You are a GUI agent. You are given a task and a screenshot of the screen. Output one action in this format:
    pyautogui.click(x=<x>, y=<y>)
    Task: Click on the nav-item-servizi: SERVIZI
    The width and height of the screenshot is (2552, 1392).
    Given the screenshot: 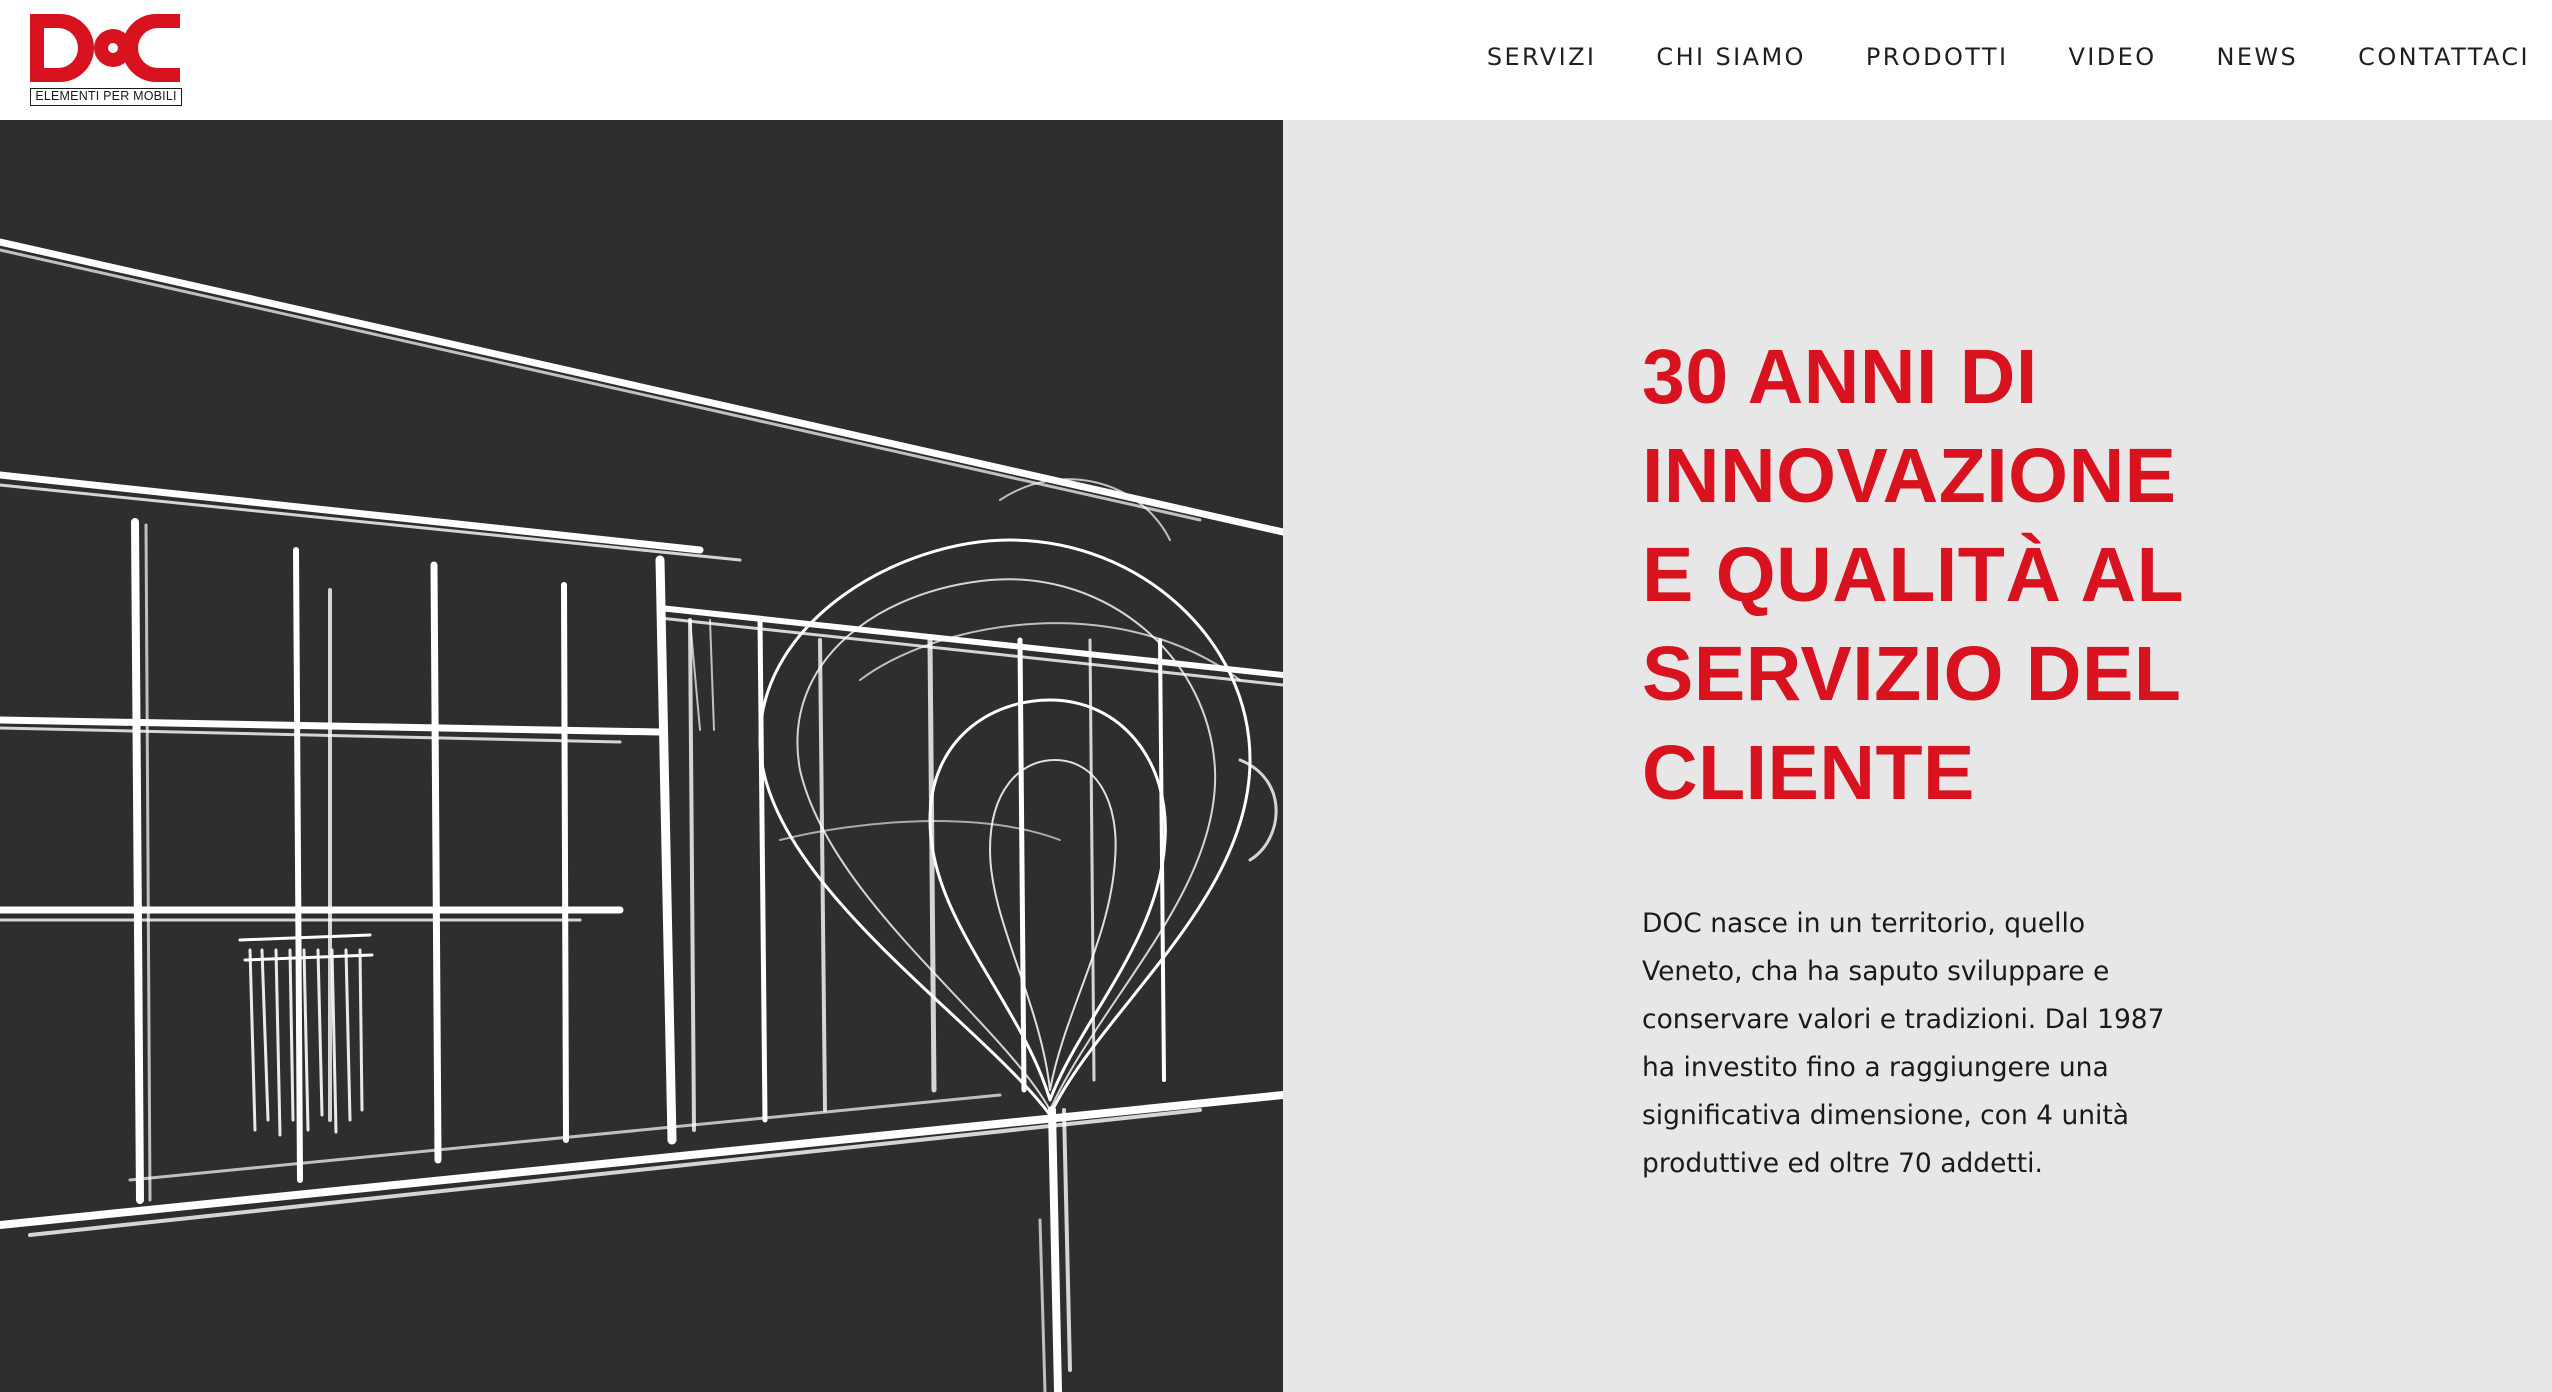 What is the action you would take?
    pyautogui.click(x=1542, y=57)
    